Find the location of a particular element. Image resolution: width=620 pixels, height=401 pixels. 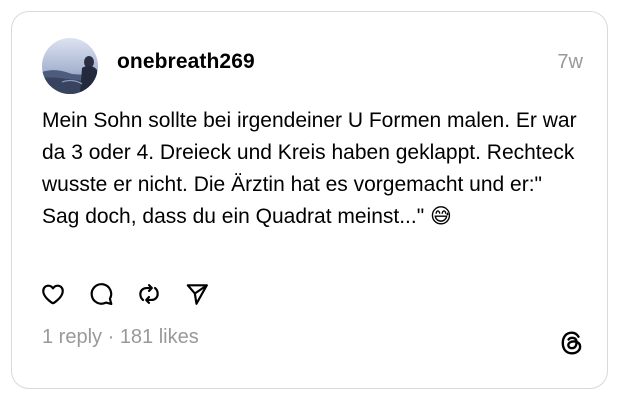

threads-logo-icon is located at coordinates (572, 343).